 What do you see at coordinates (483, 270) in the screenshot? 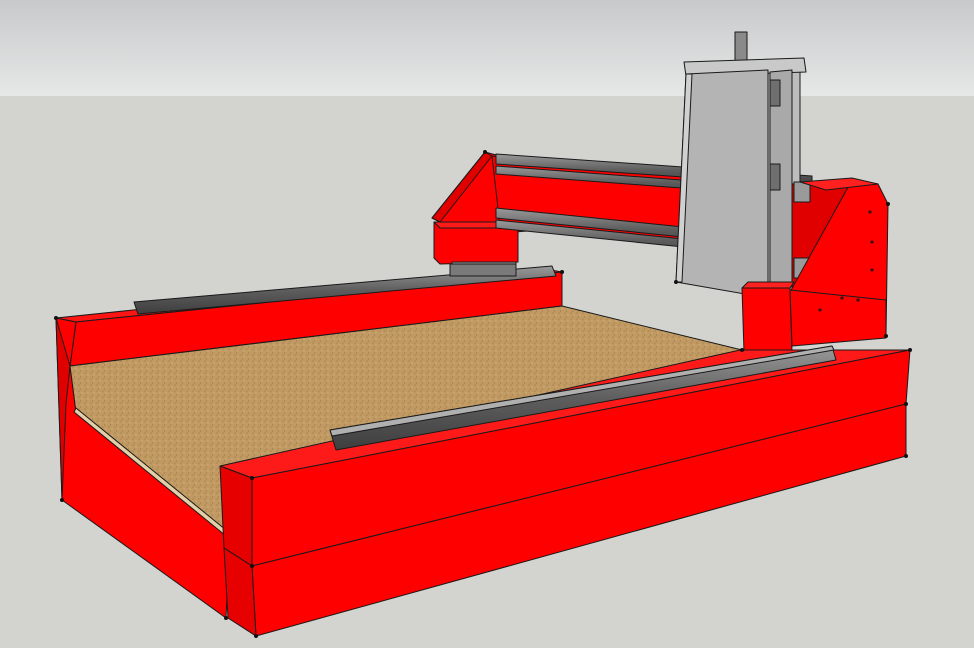
I see `back-x-rail-carriage` at bounding box center [483, 270].